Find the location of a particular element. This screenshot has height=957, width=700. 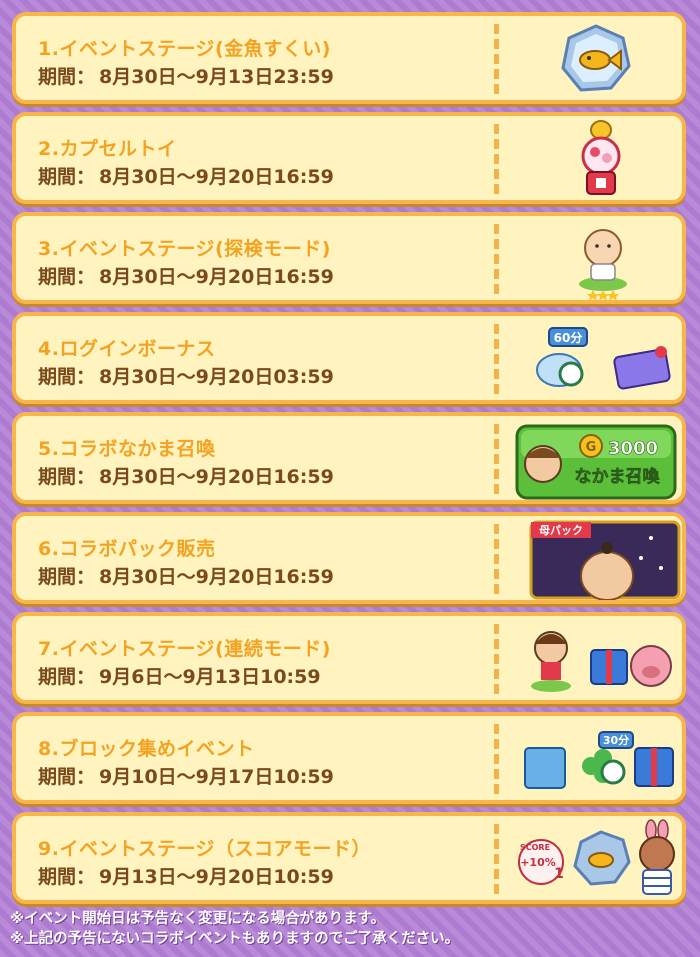

event-card-8: 8.ブロック集めイベント 期間： 9月10日〜9月17日10:59 30分 is located at coordinates (349, 758).